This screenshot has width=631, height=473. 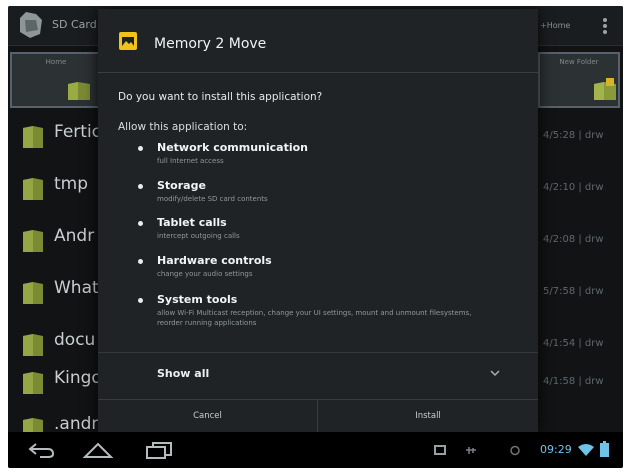 I want to click on usb-debug-icon, so click(x=471, y=450).